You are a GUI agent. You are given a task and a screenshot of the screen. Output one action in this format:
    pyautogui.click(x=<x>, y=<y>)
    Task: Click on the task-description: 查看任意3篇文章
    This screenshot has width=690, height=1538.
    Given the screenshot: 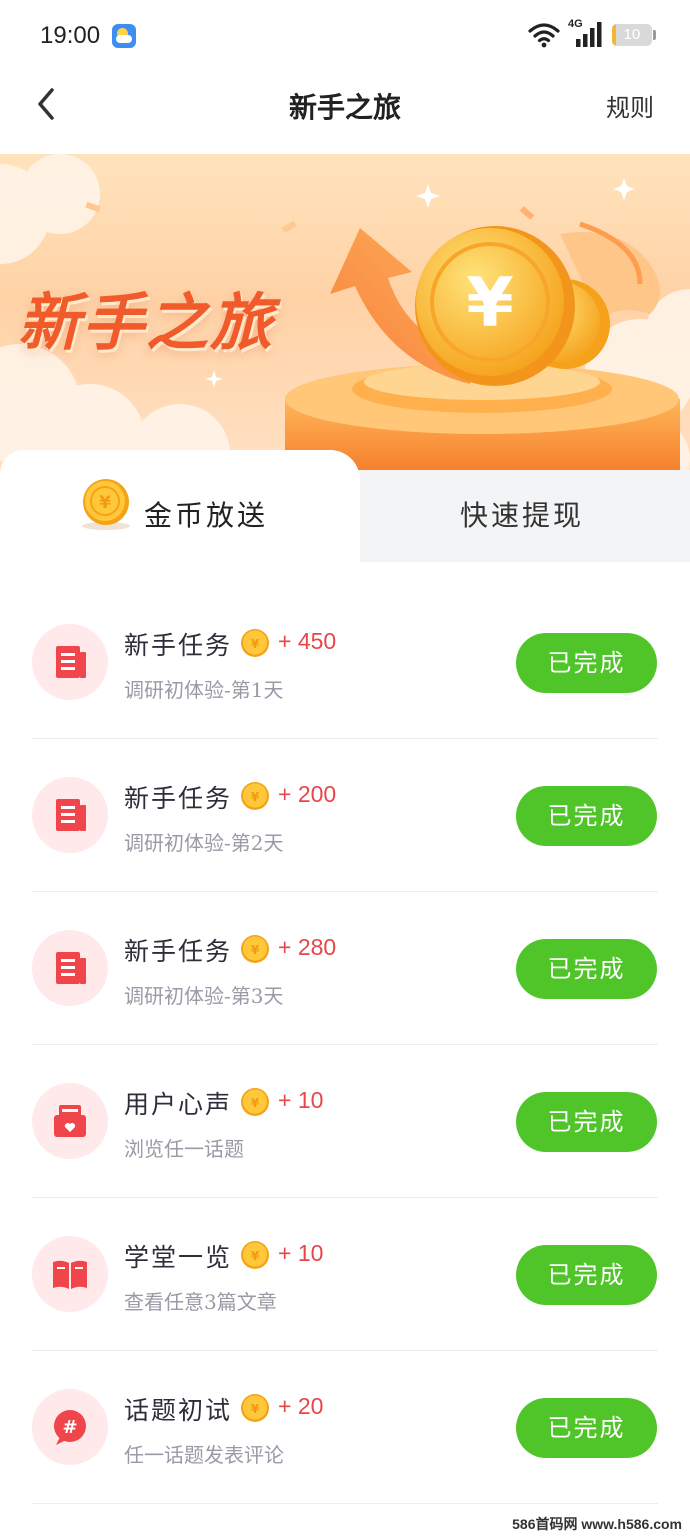 What is the action you would take?
    pyautogui.click(x=200, y=1302)
    